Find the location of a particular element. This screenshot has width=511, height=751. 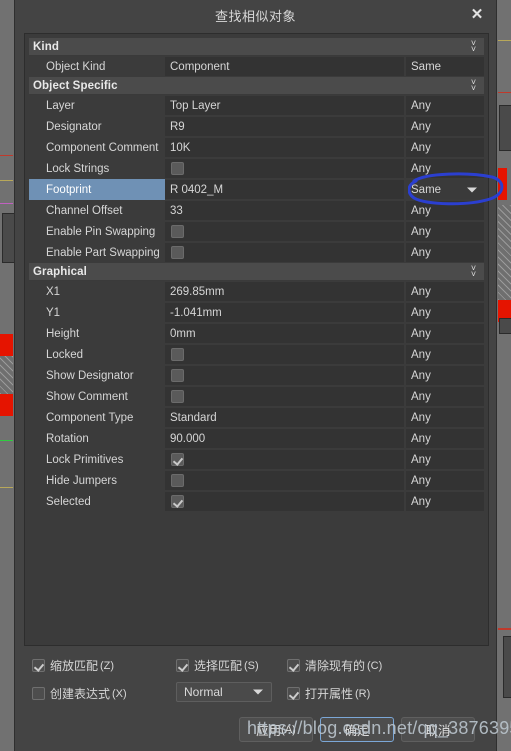

property-row: Height 0mm Any is located at coordinates (256, 333).